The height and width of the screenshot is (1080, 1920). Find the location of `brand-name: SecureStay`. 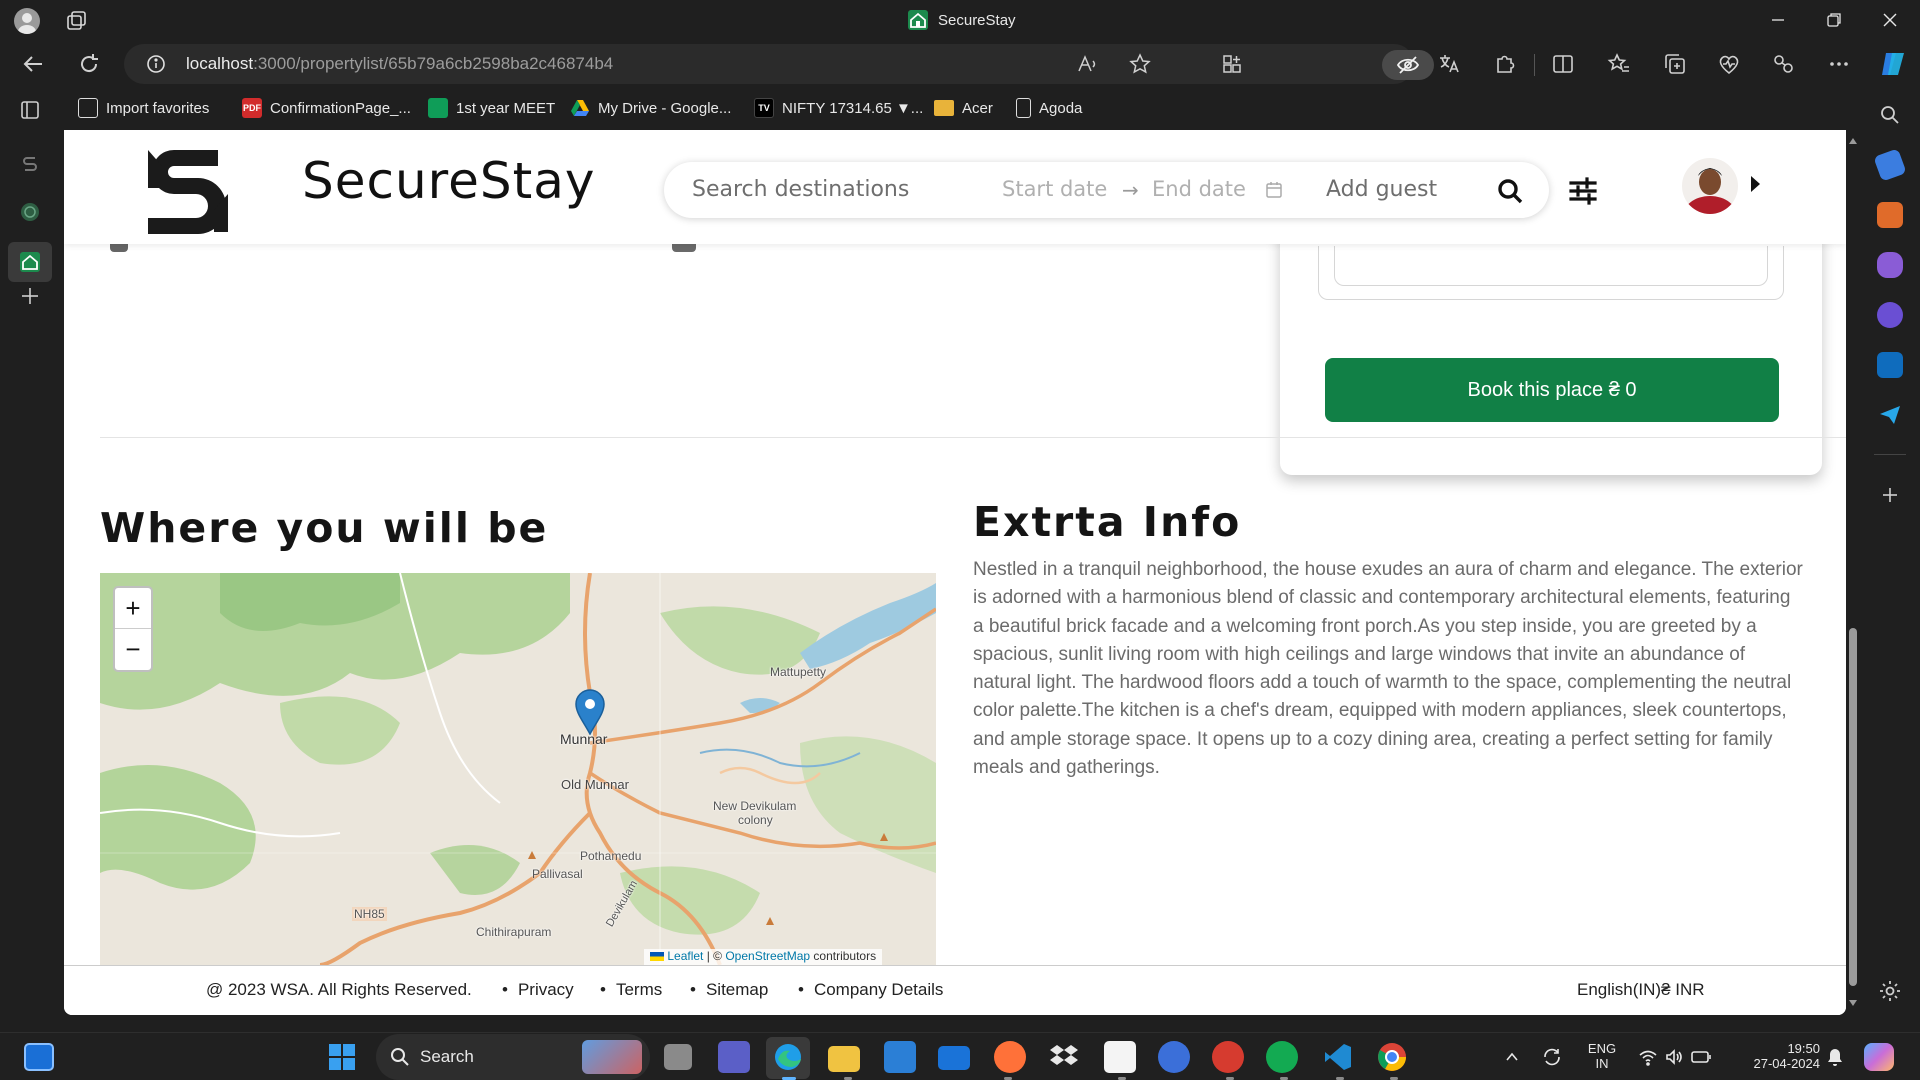

brand-name: SecureStay is located at coordinates (448, 181).